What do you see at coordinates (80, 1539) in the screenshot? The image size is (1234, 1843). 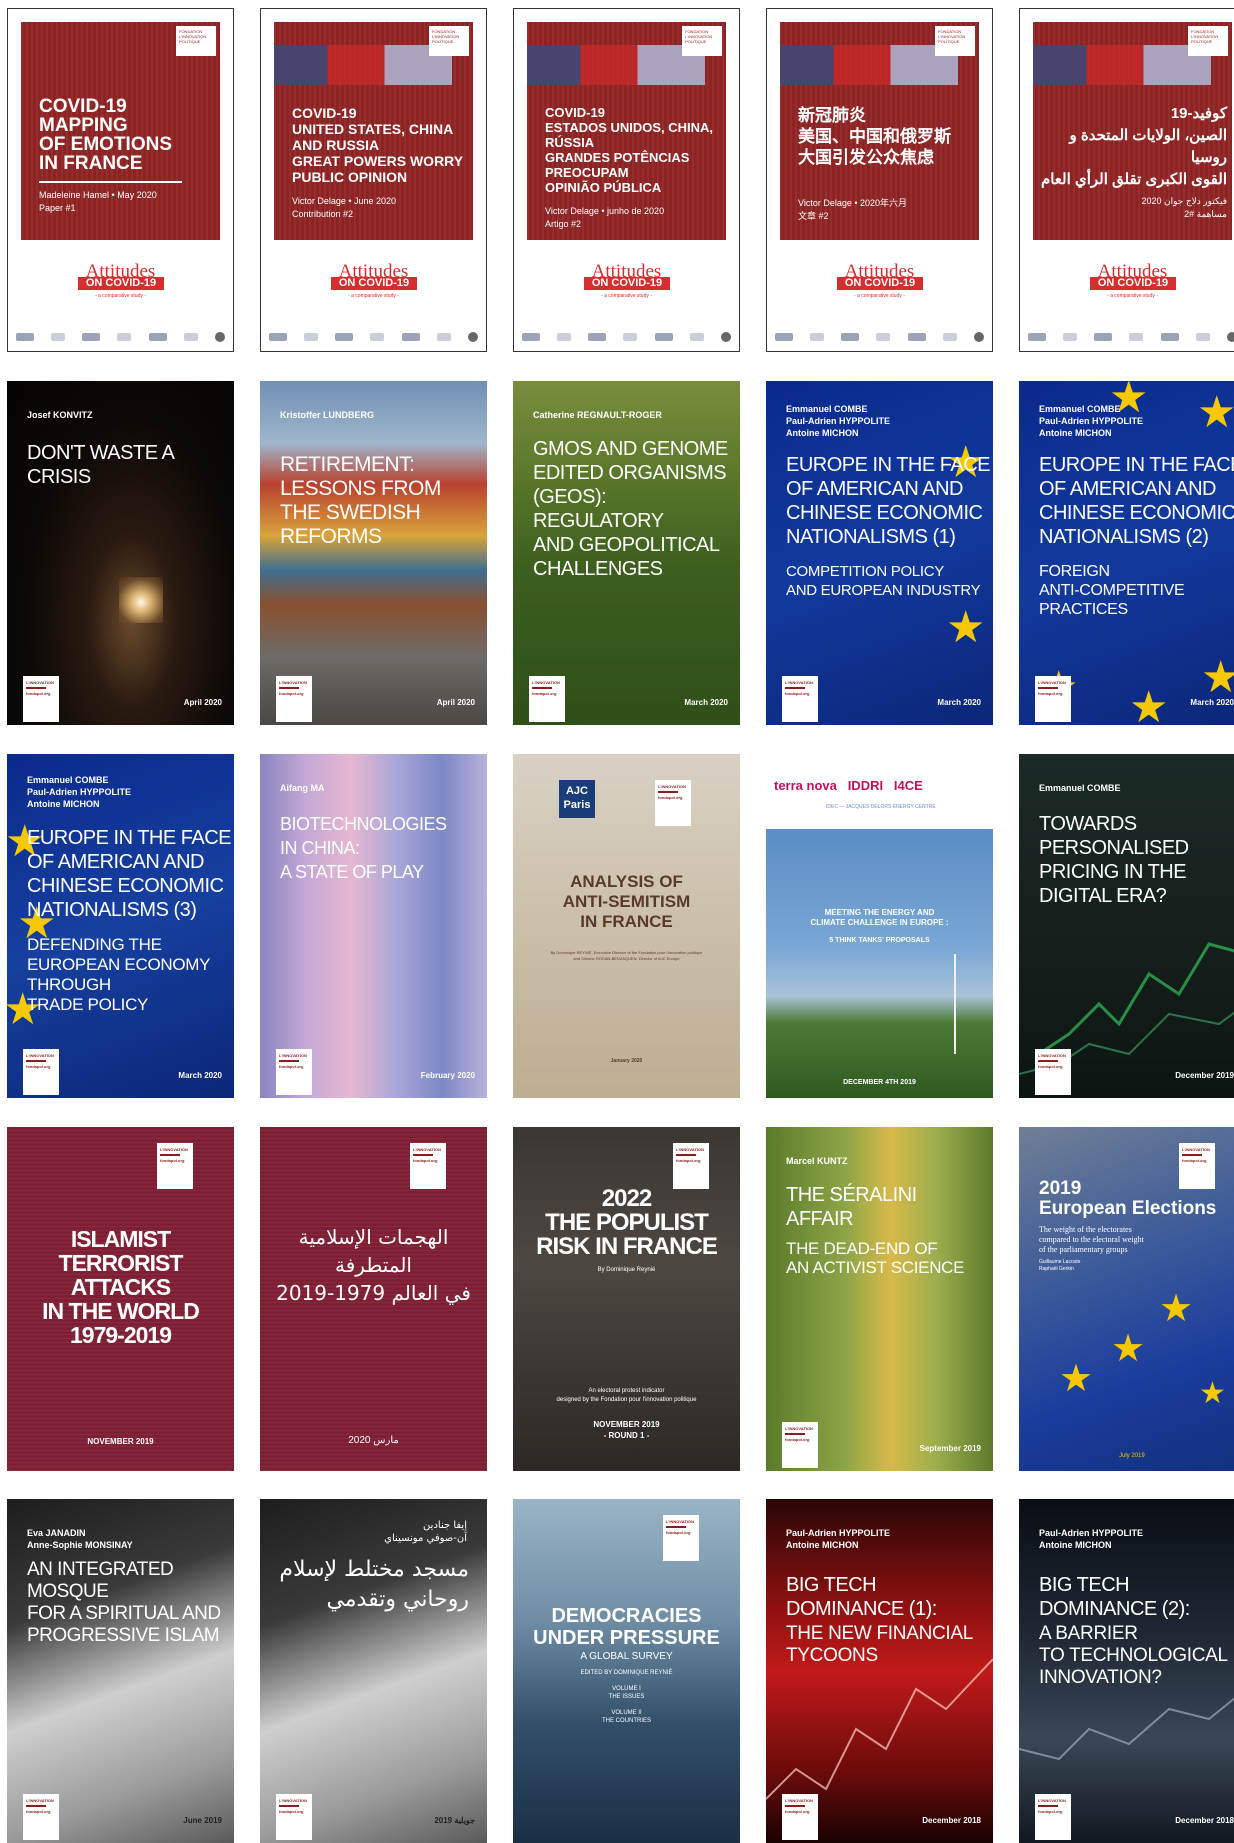 I see `cover-authors: Eva JANADIN Anne-Sophie MONSINAY` at bounding box center [80, 1539].